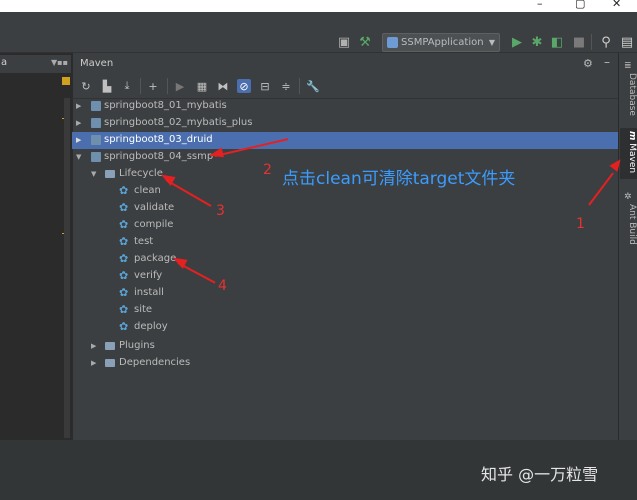 The image size is (637, 500). What do you see at coordinates (180, 86) in the screenshot?
I see `run-goal-icon: ▶` at bounding box center [180, 86].